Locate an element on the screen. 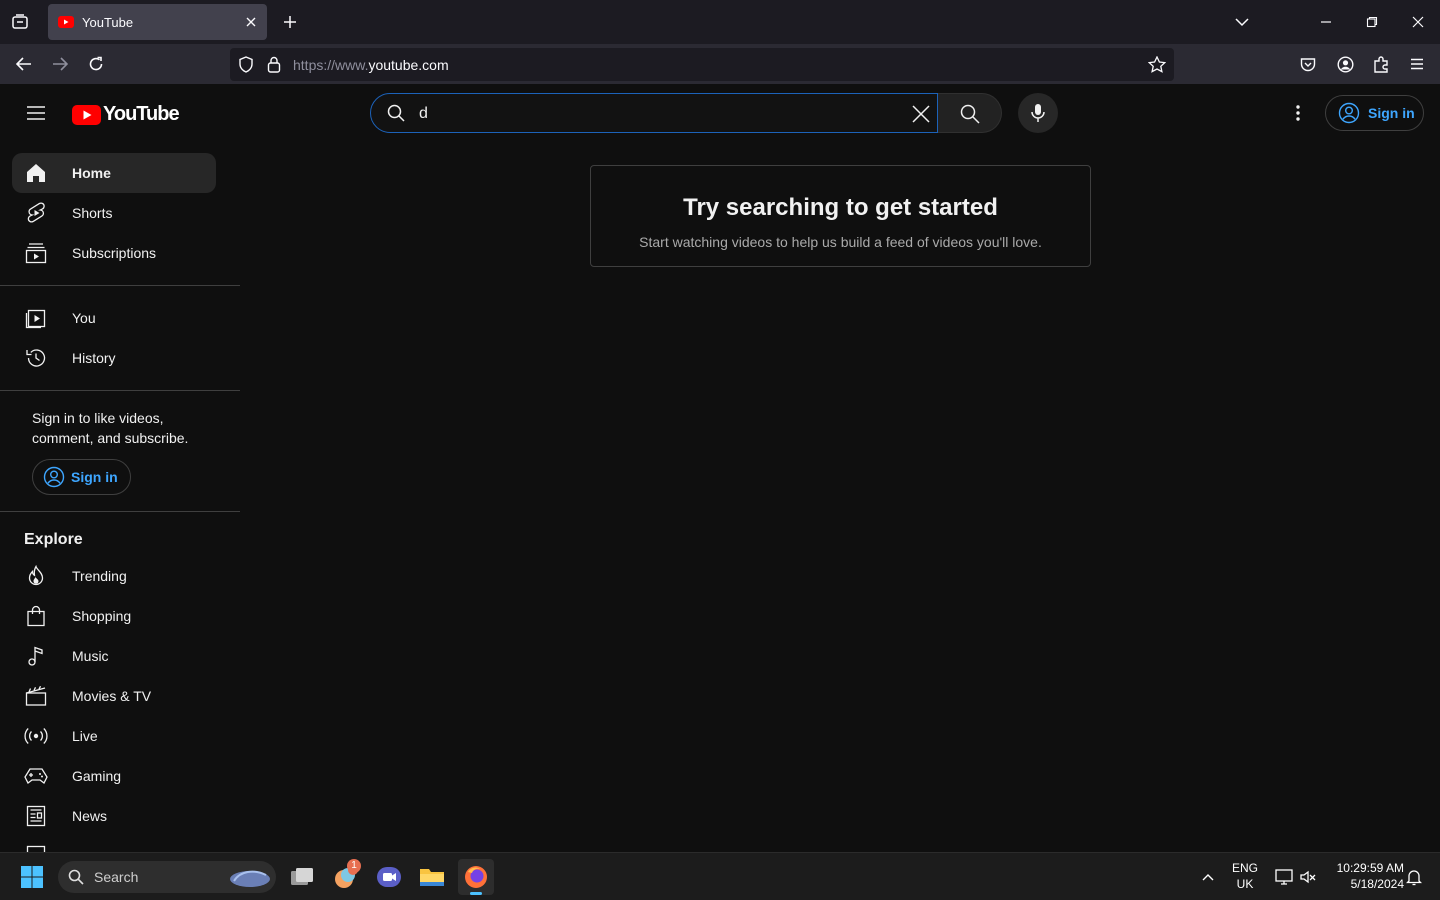 Image resolution: width=1440 pixels, height=900 pixels. teams-chat-icon is located at coordinates (389, 877).